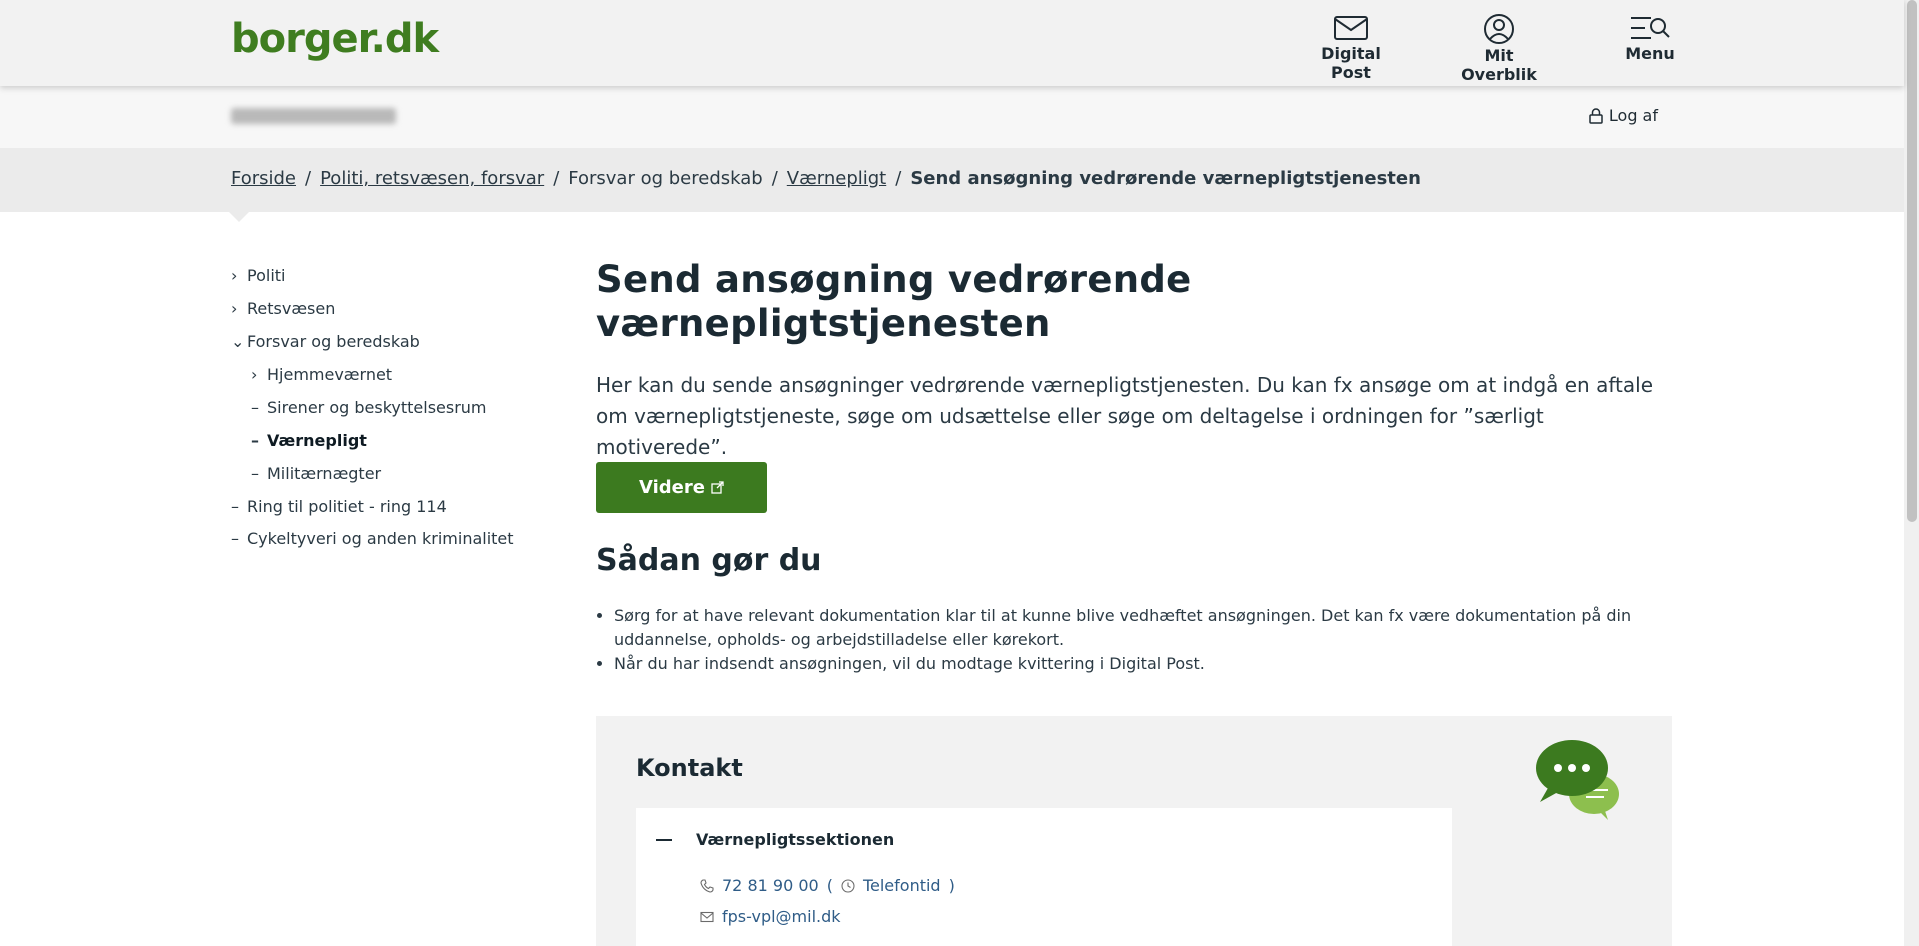  What do you see at coordinates (372, 538) in the screenshot?
I see `sidenav-item-cykeltyveri: – Cykeltyveri og anden kriminalitet` at bounding box center [372, 538].